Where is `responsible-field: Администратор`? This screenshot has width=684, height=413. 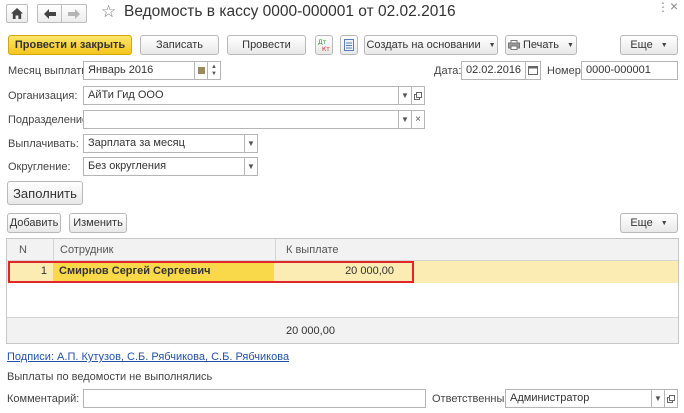
responsible-field: Администратор is located at coordinates (578, 398).